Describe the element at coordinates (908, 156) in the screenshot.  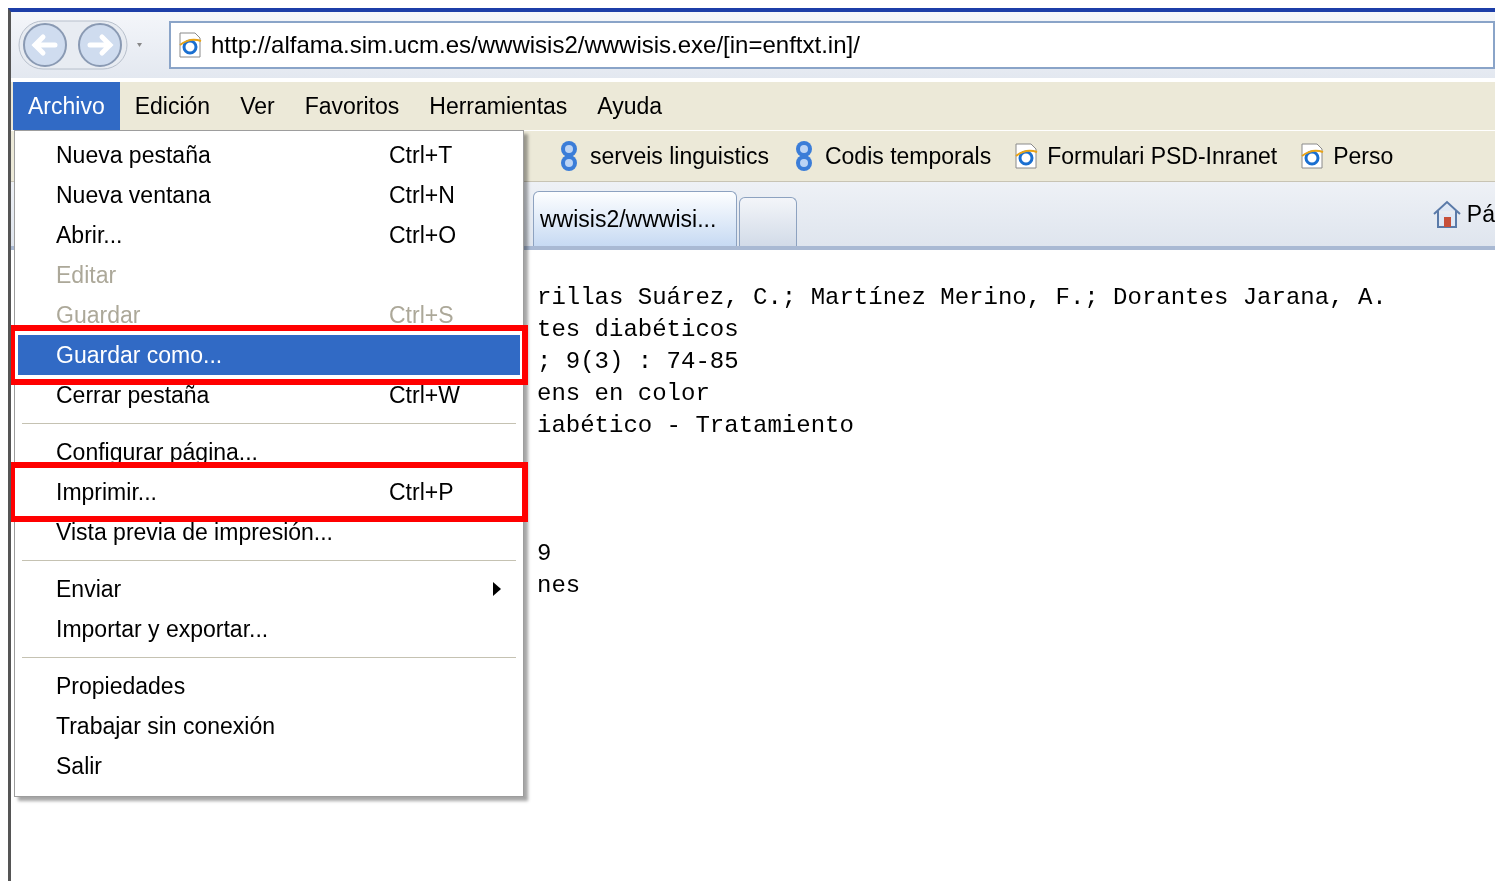
I see `favorite-link: Codis temporals` at that location.